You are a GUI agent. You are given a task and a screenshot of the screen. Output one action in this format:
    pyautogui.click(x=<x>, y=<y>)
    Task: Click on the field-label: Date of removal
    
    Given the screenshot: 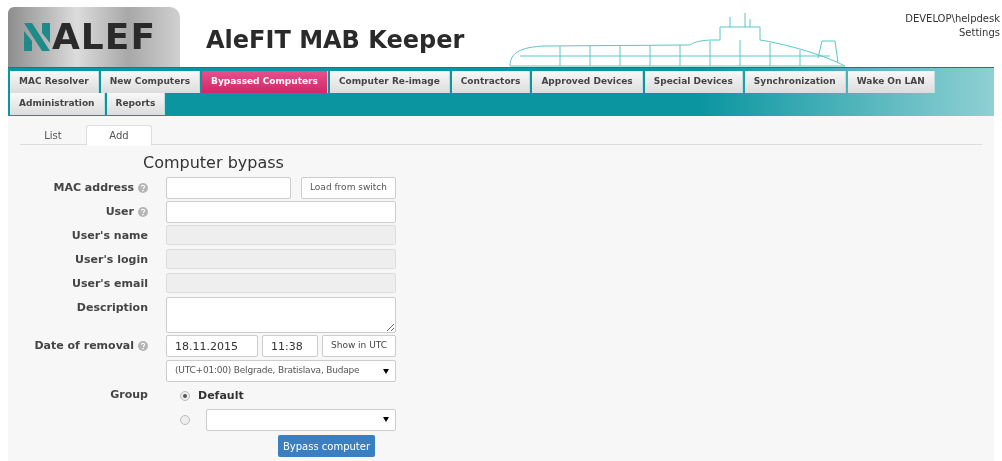 What is the action you would take?
    pyautogui.click(x=84, y=345)
    